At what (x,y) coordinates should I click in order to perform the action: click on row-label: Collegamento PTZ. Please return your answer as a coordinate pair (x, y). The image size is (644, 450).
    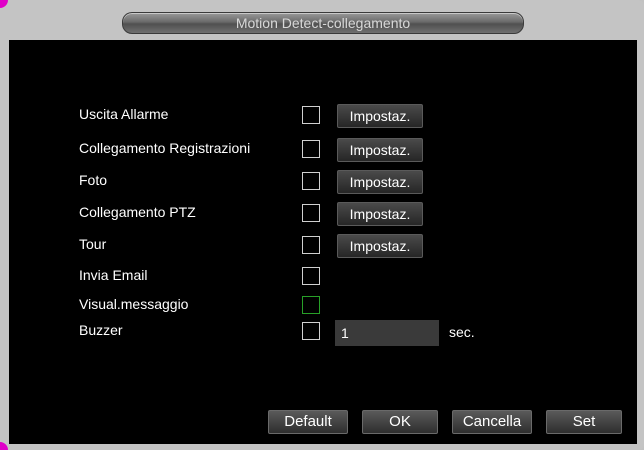
    Looking at the image, I should click on (137, 212).